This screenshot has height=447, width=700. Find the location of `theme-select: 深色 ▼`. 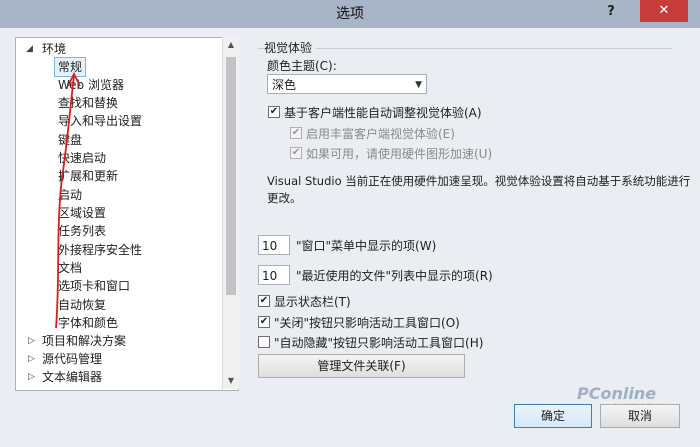

theme-select: 深色 ▼ is located at coordinates (347, 84).